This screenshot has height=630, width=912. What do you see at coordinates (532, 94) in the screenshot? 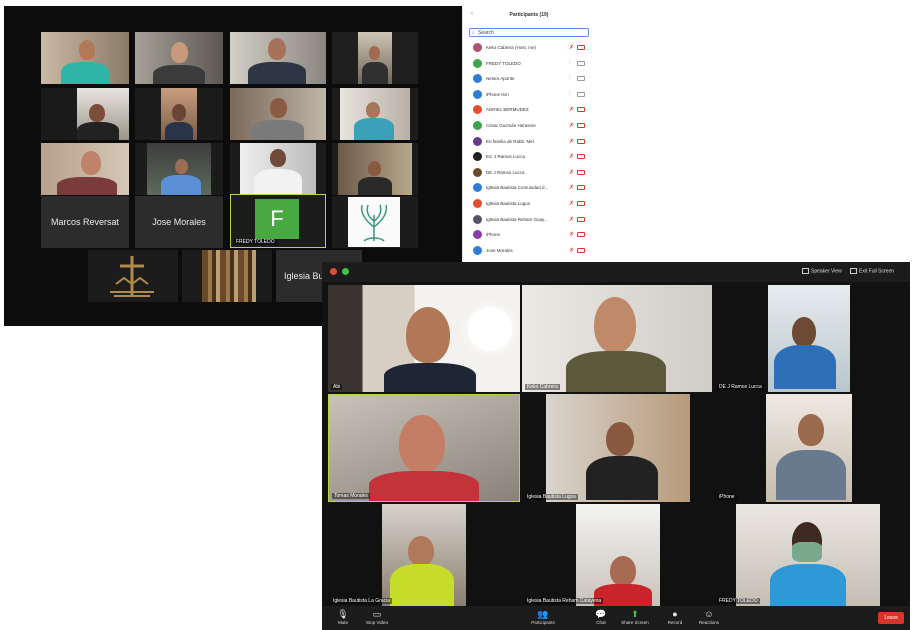
I see `participant-row: iPhone Isrn ⫶` at bounding box center [532, 94].